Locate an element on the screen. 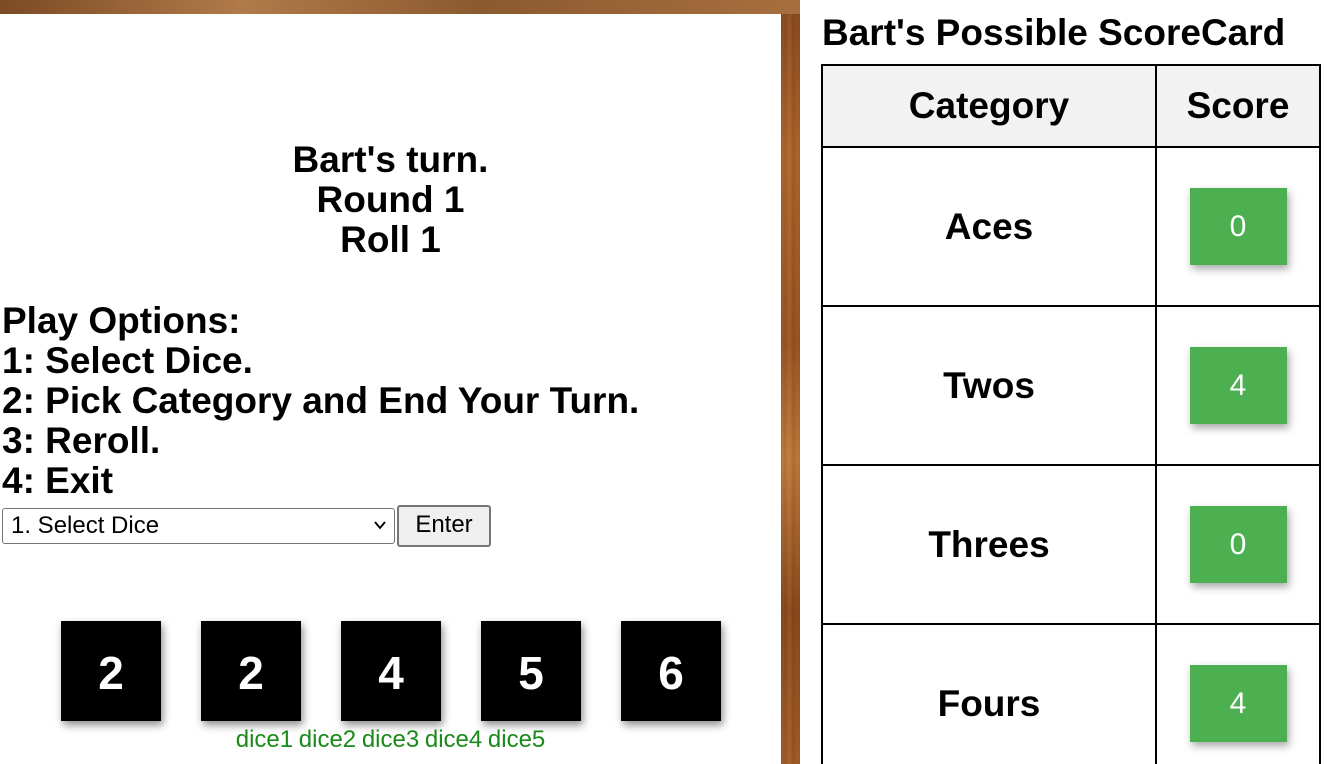  dice-labels: dice1 dice2 dice3 dice4 dice5 is located at coordinates (390, 740).